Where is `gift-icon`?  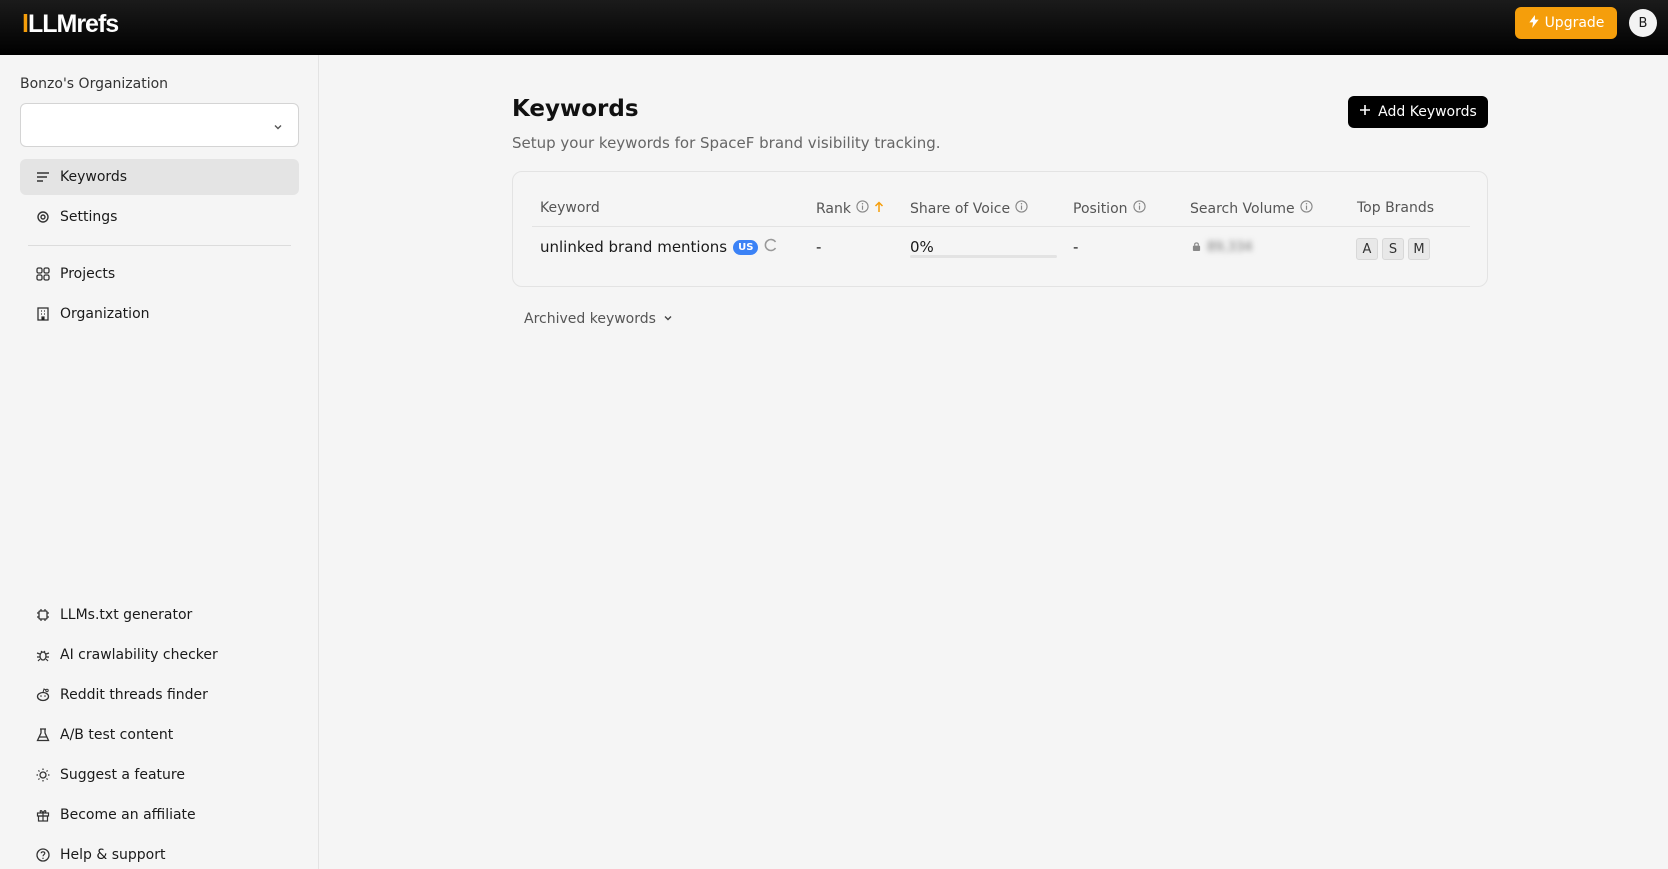 gift-icon is located at coordinates (43, 815).